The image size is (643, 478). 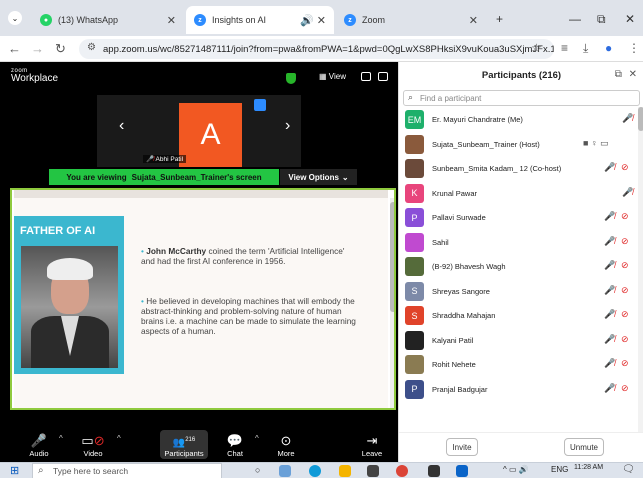 What do you see at coordinates (291, 78) in the screenshot?
I see `security-shield-icon` at bounding box center [291, 78].